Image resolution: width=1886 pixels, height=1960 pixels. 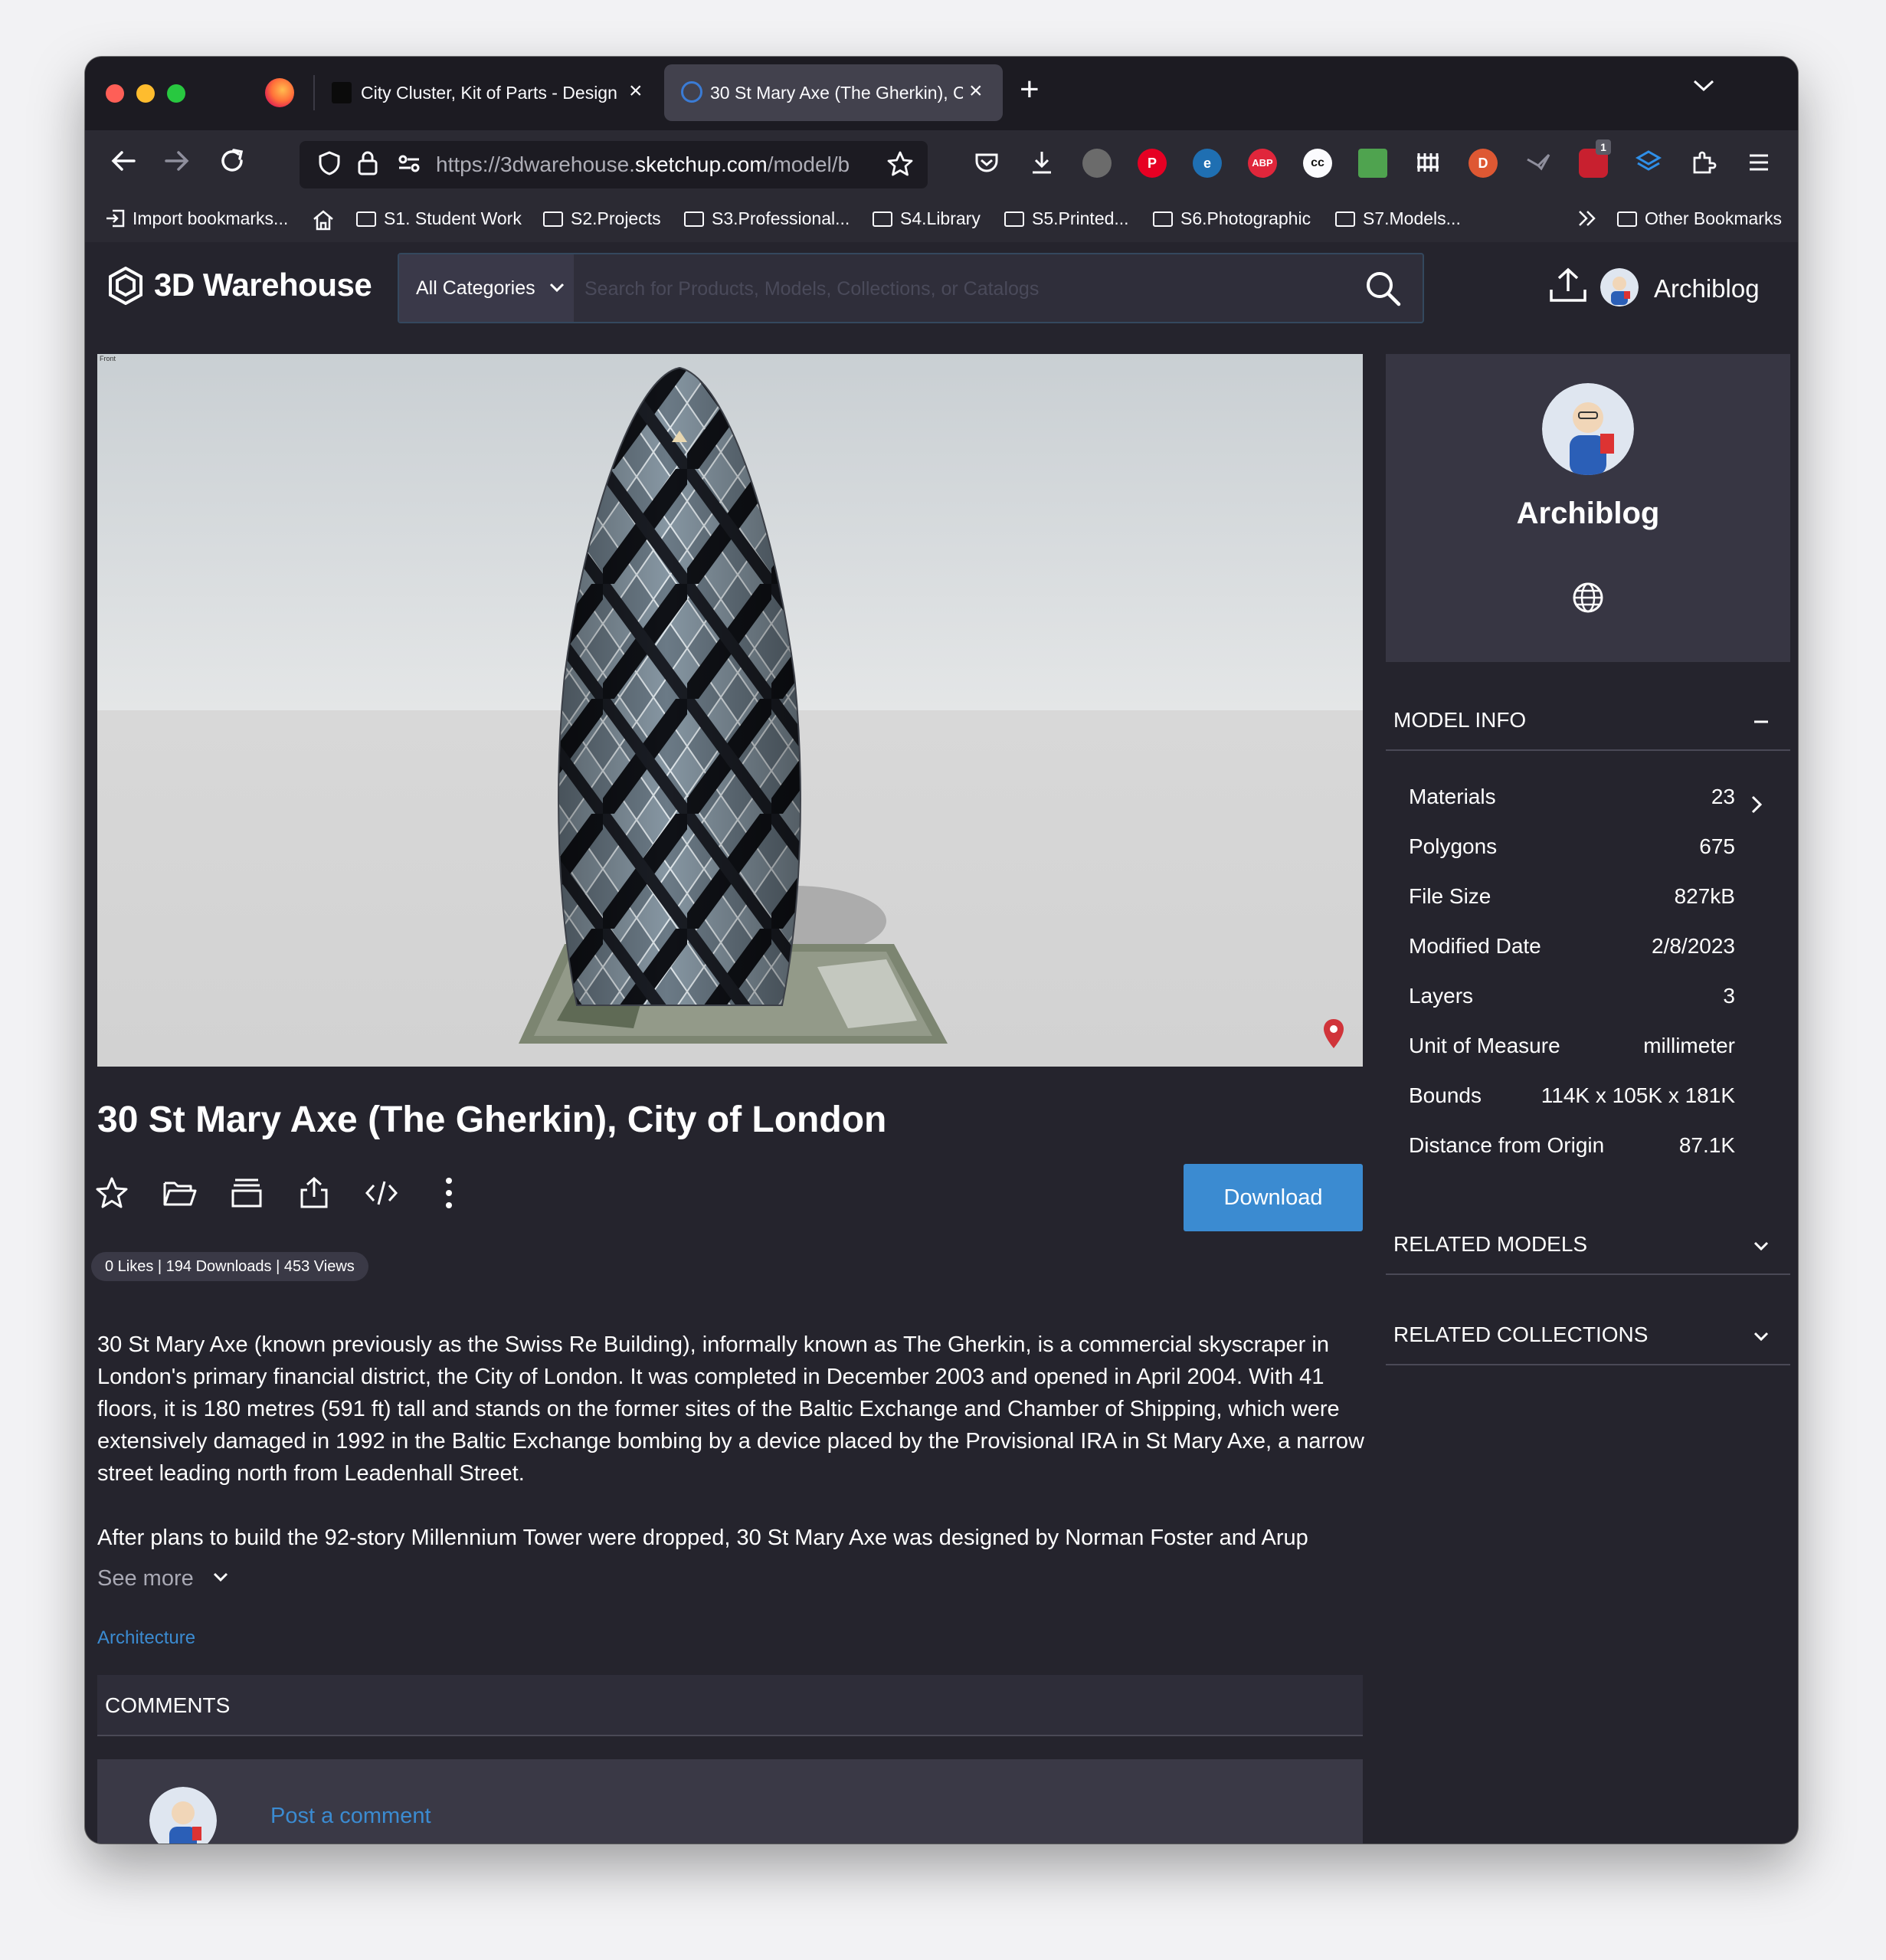 What do you see at coordinates (1588, 1335) in the screenshot?
I see `related-collections-header: RELATED COLLECTIONS` at bounding box center [1588, 1335].